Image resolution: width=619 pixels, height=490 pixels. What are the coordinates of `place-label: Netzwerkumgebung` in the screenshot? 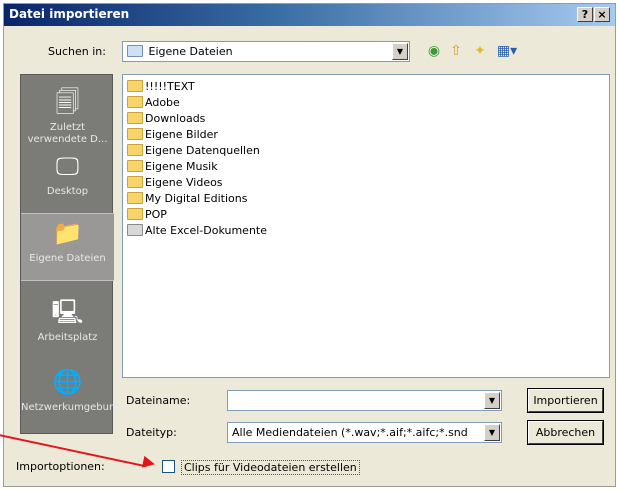 It's located at (71, 407).